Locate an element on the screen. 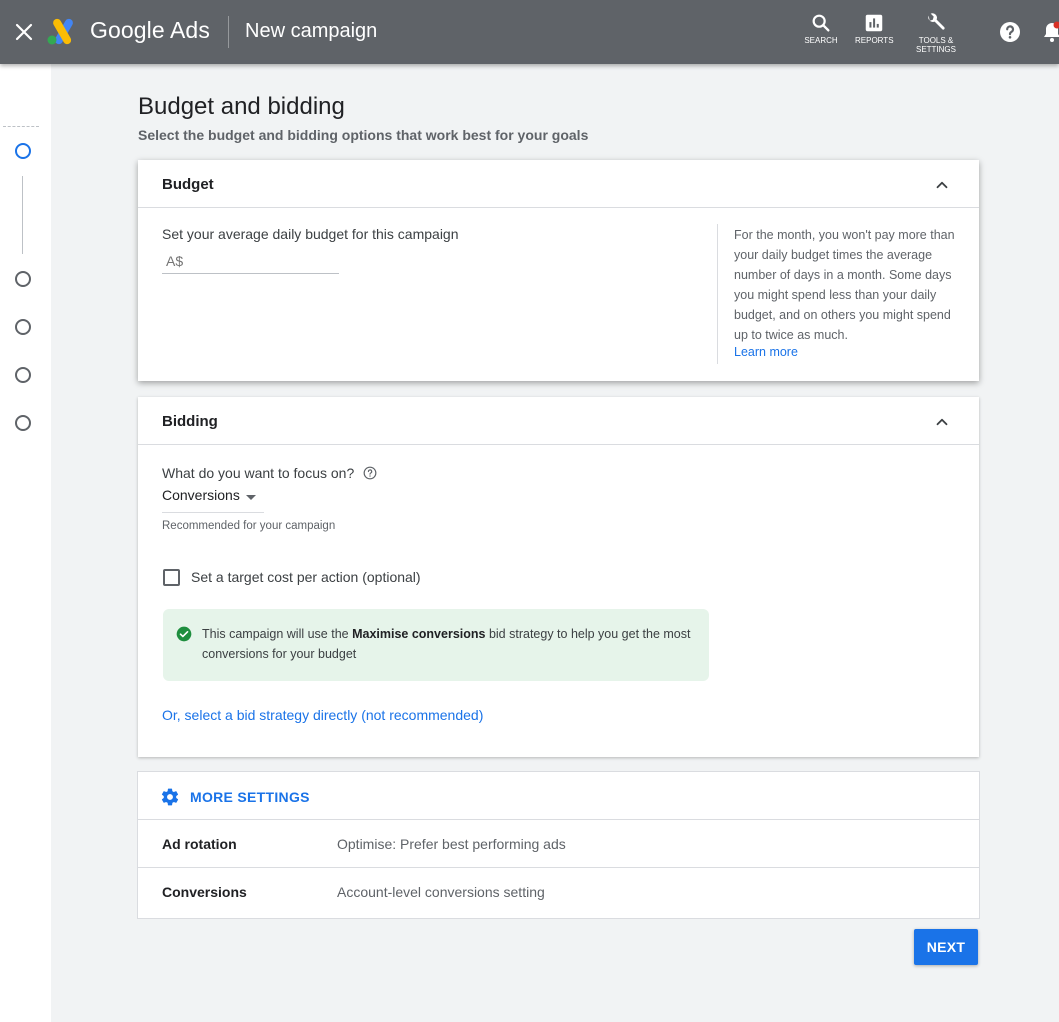 Image resolution: width=1059 pixels, height=1022 pixels. budget-header: Budget is located at coordinates (558, 184).